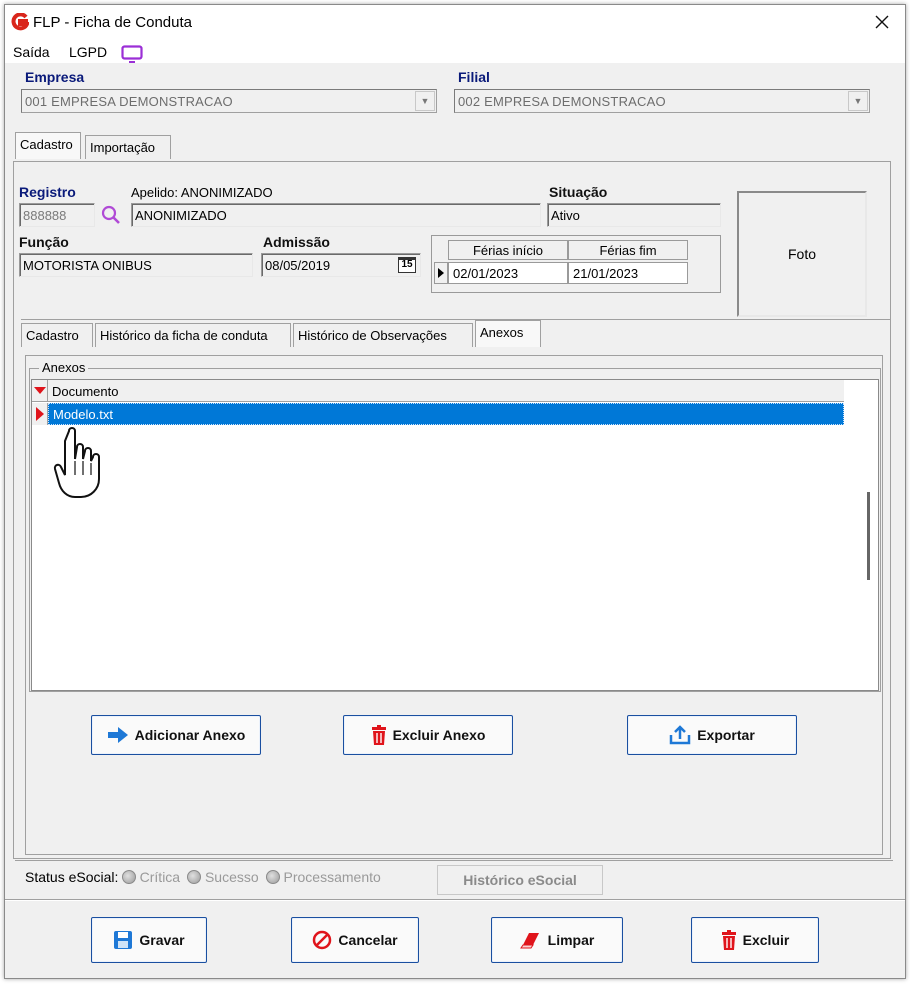 The image size is (910, 987). What do you see at coordinates (383, 335) in the screenshot?
I see `subtab-historico-observacoes: Histórico de Observações` at bounding box center [383, 335].